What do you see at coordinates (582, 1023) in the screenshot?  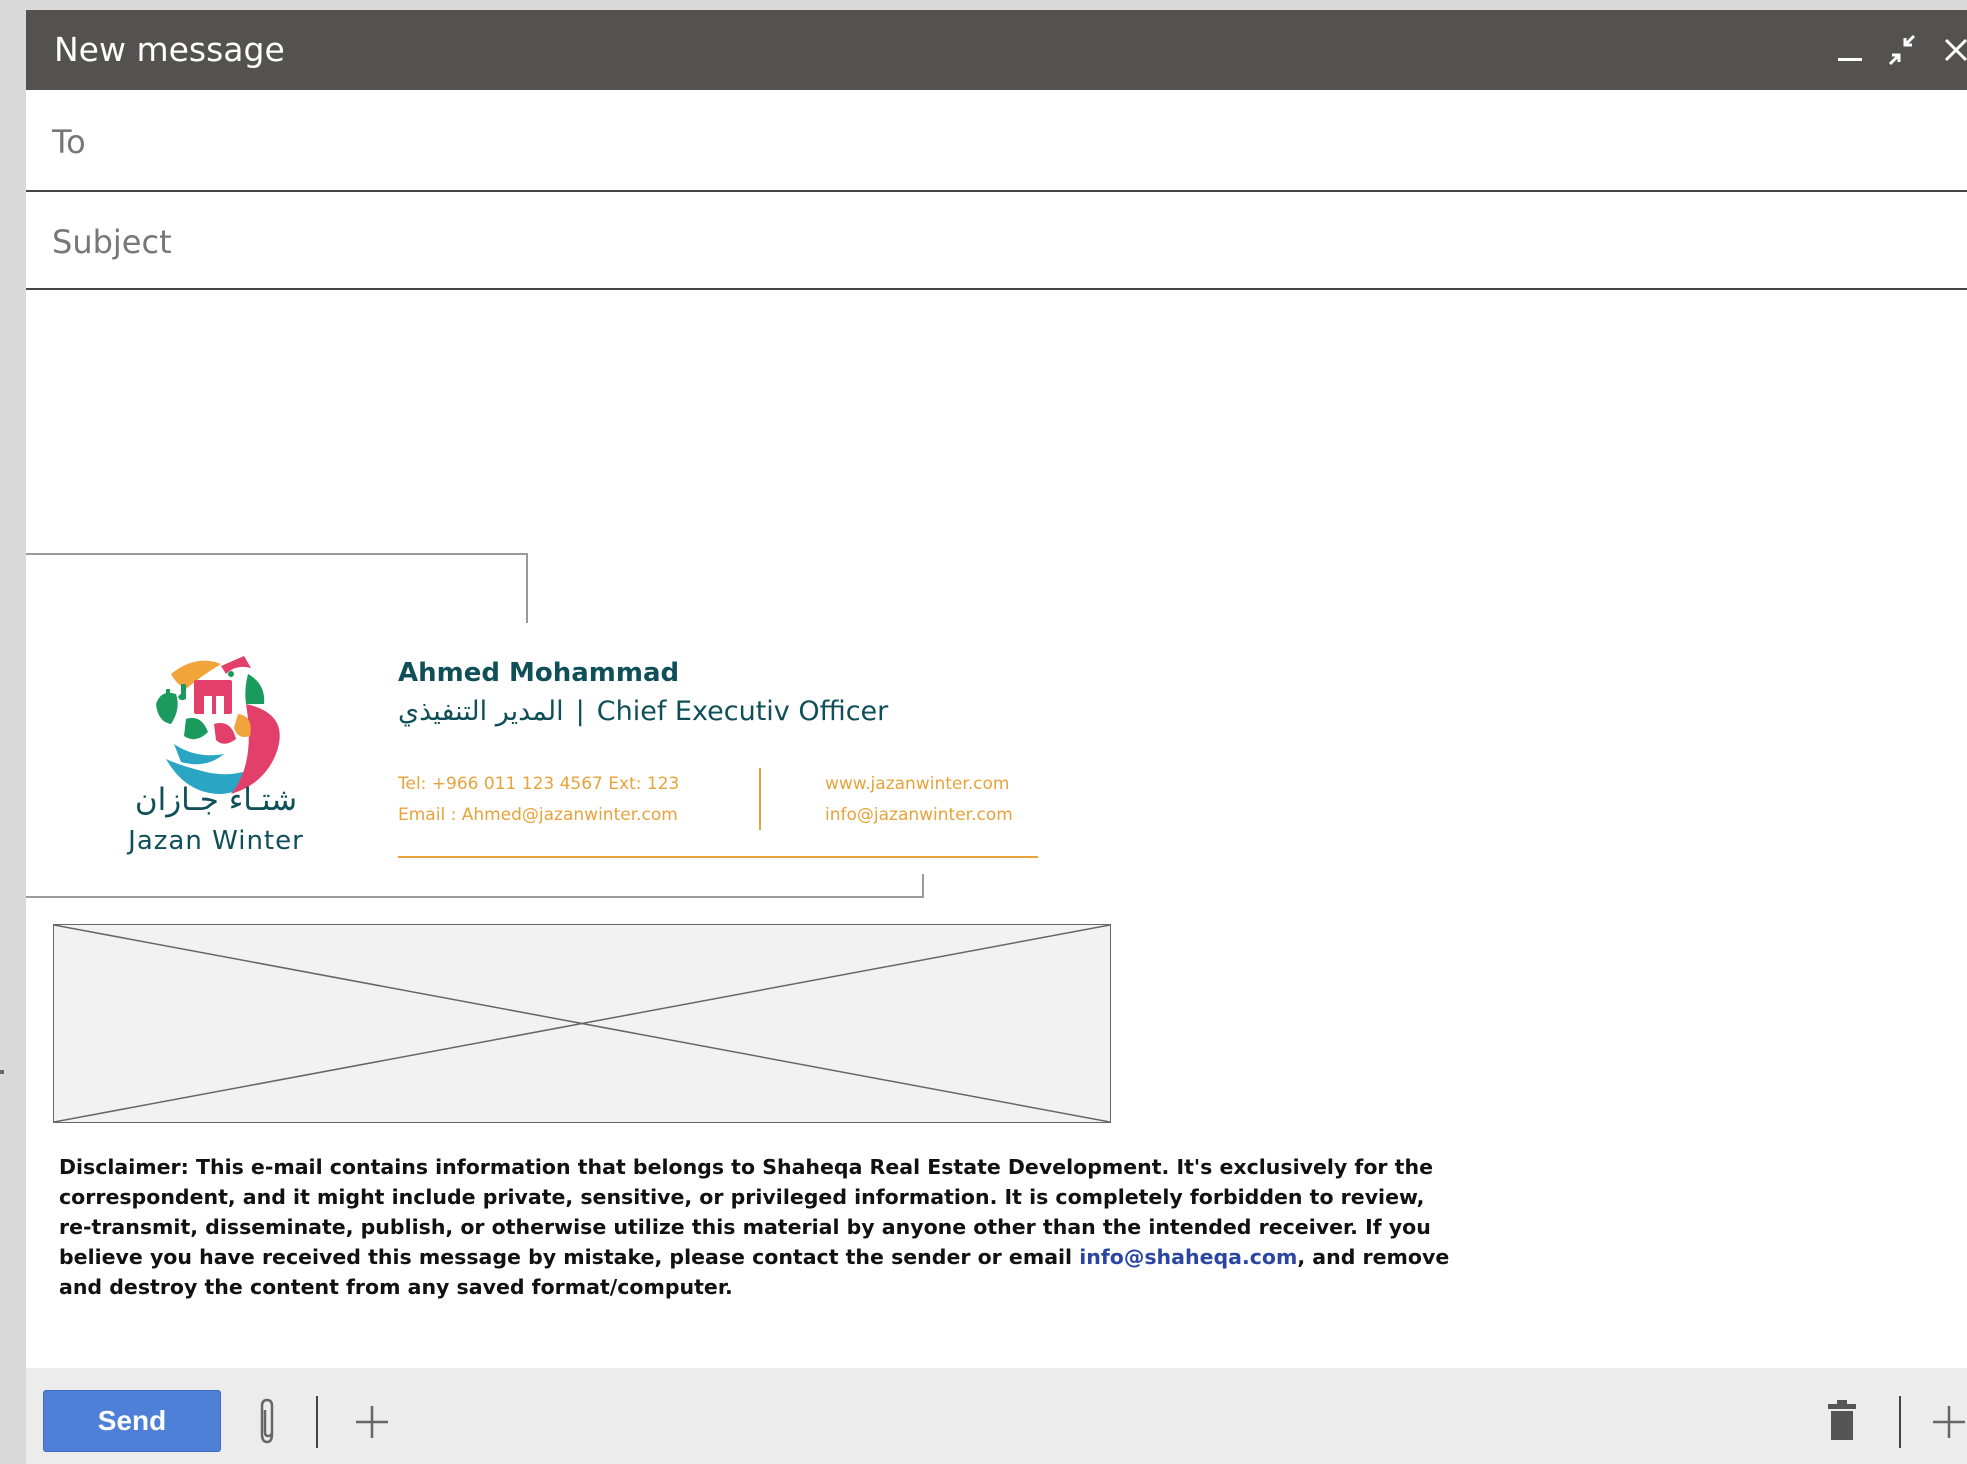 I see `image-placeholder` at bounding box center [582, 1023].